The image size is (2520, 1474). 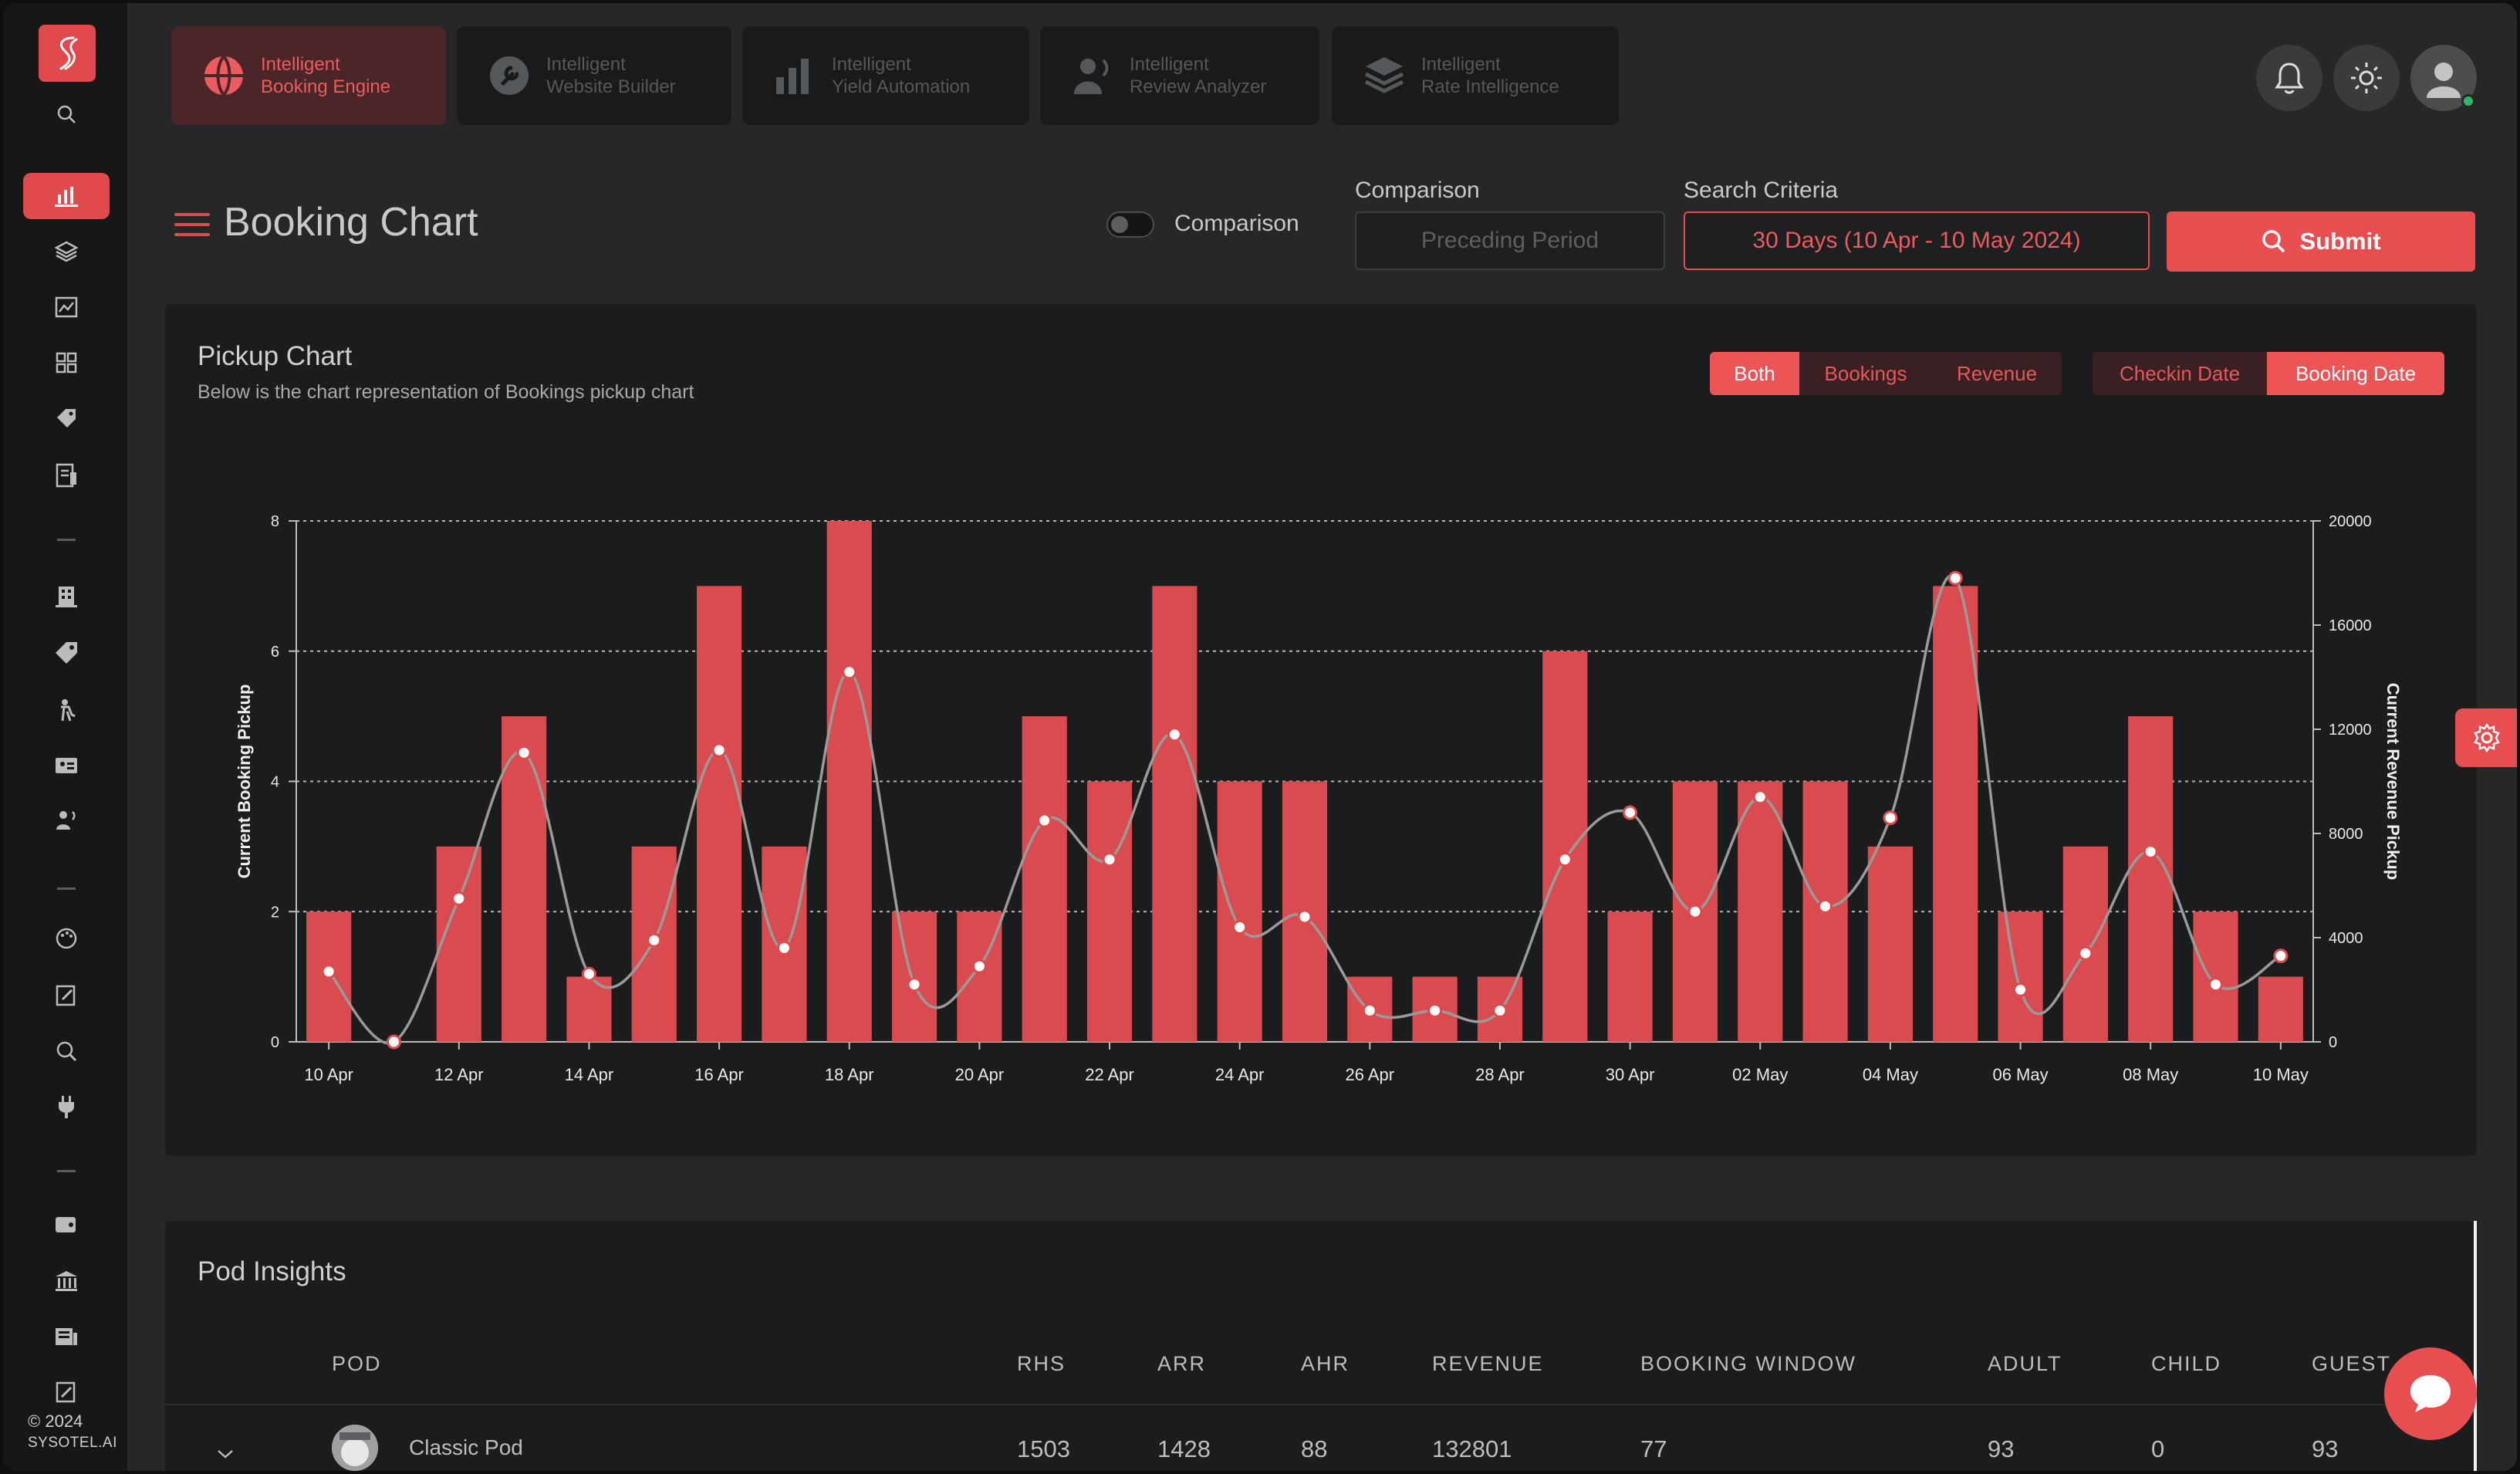 I want to click on submit-button: Submit, so click(x=2321, y=241).